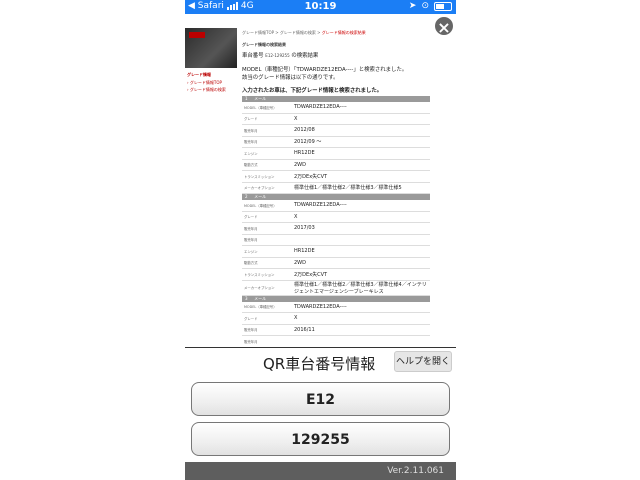  I want to click on battery-icon, so click(443, 6).